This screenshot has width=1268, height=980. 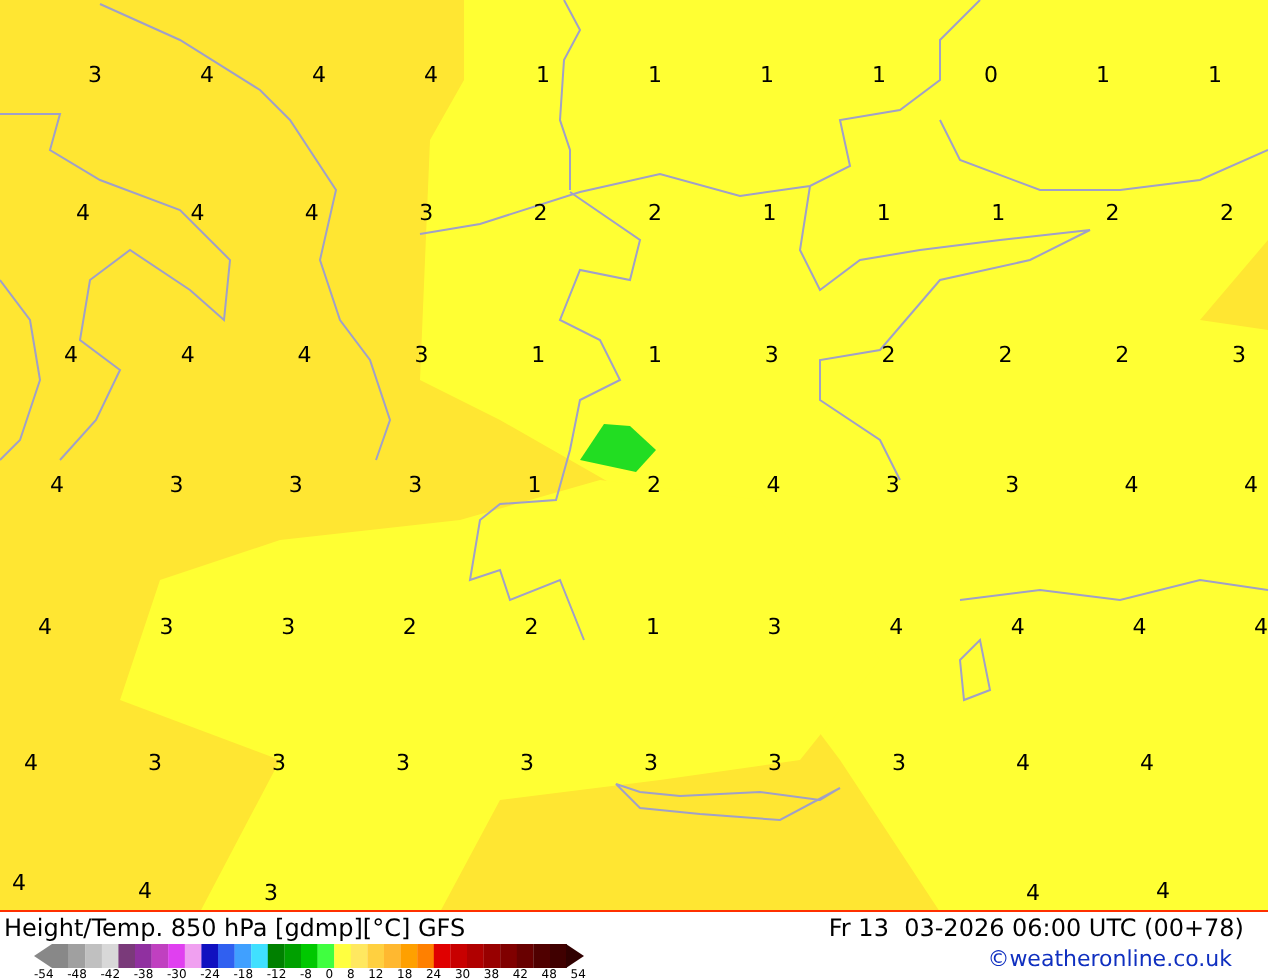 I want to click on map-title: Height/Temp. 850 hPa [gdmp][°C] GFS, so click(x=235, y=929).